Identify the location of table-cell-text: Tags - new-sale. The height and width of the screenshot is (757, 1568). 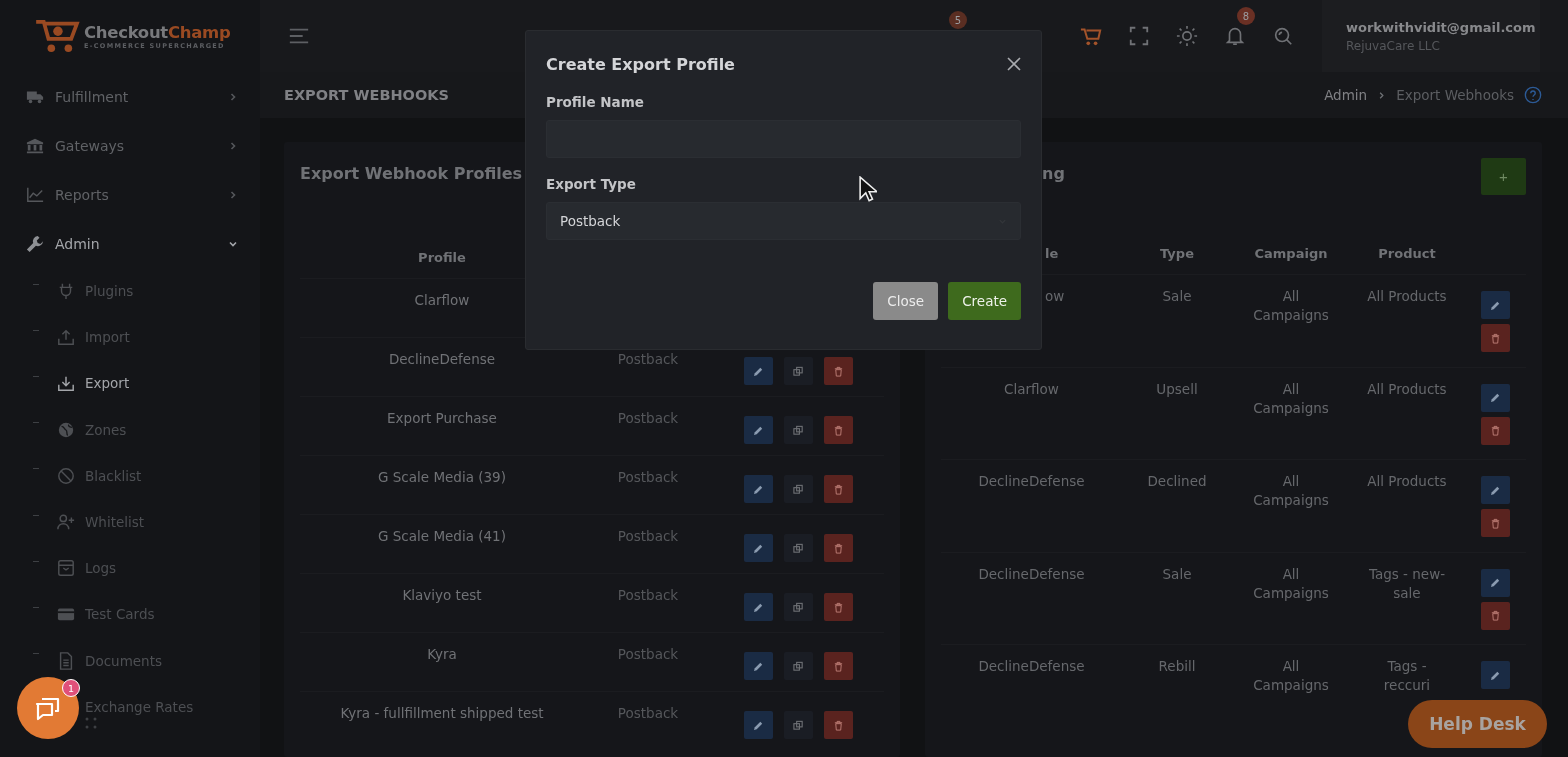
(1407, 583).